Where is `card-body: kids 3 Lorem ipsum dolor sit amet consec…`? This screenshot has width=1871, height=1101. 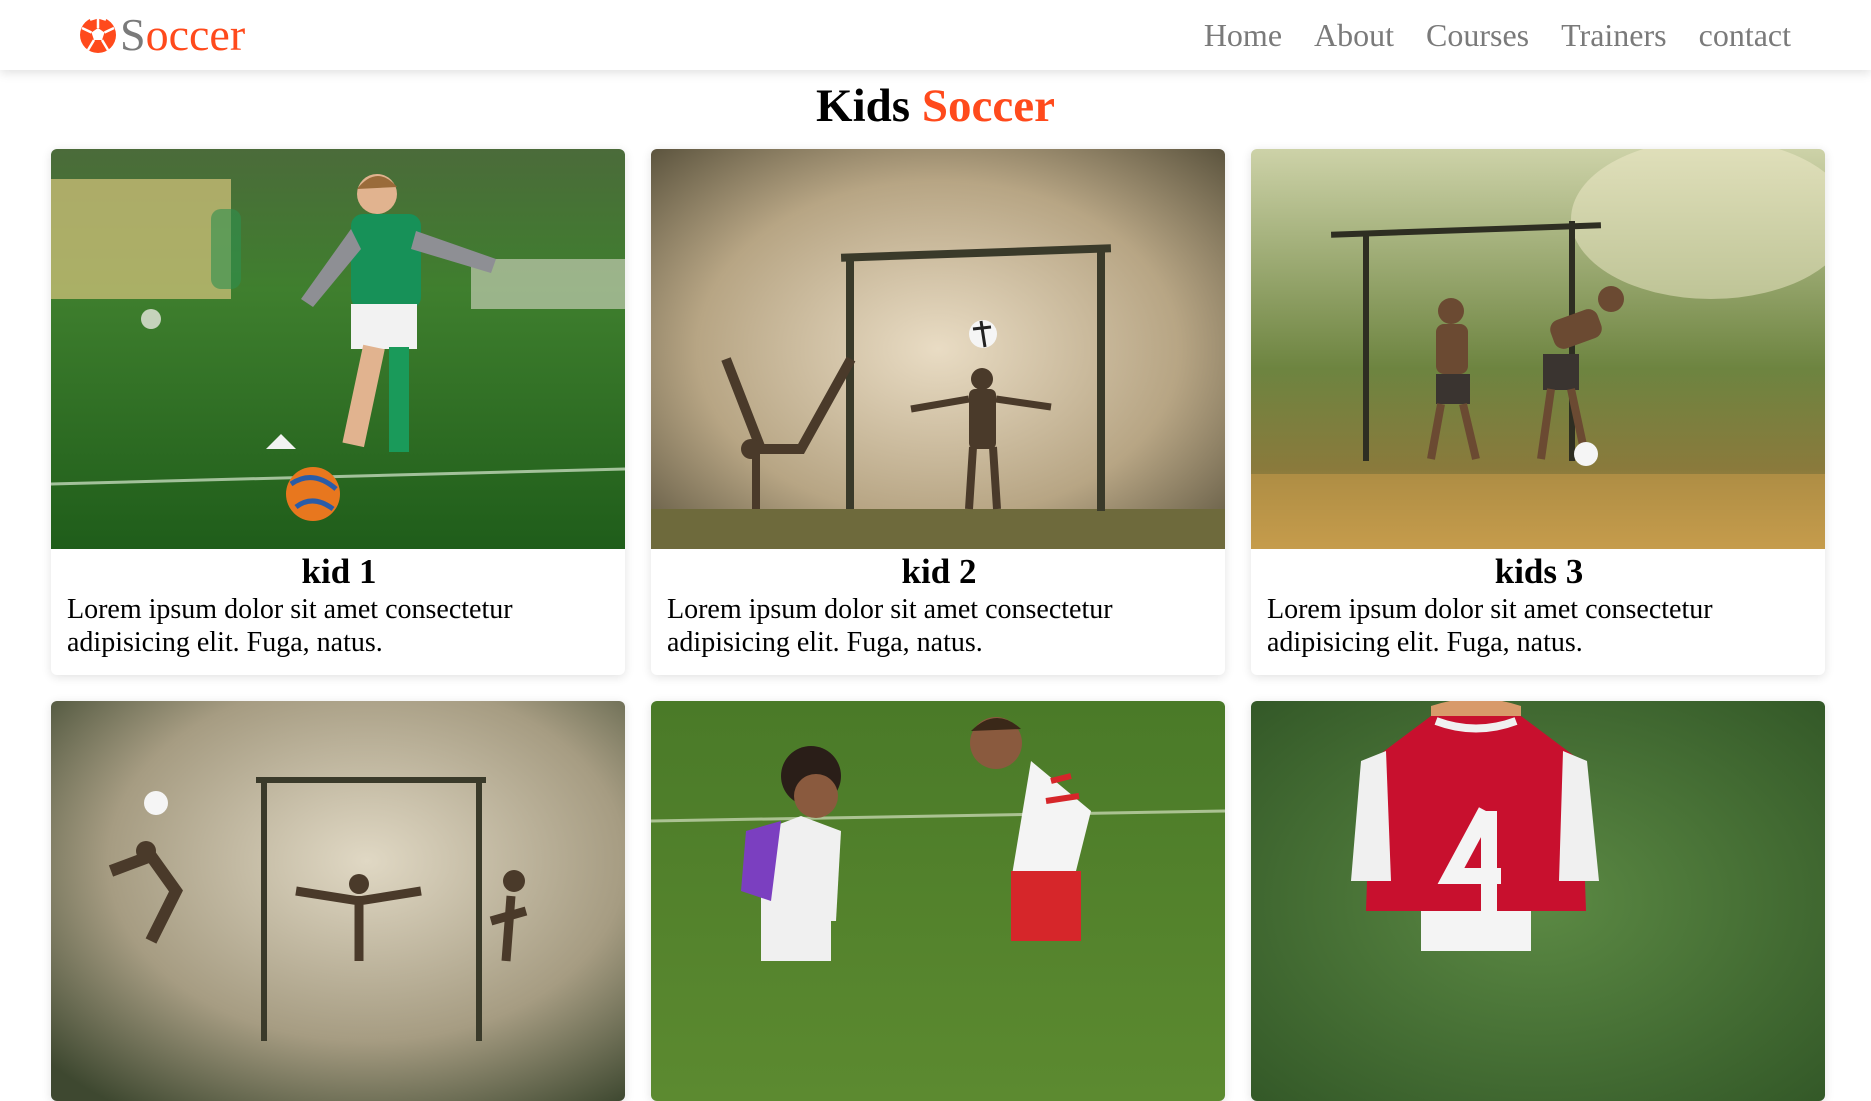 card-body: kids 3 Lorem ipsum dolor sit amet consec… is located at coordinates (1538, 612).